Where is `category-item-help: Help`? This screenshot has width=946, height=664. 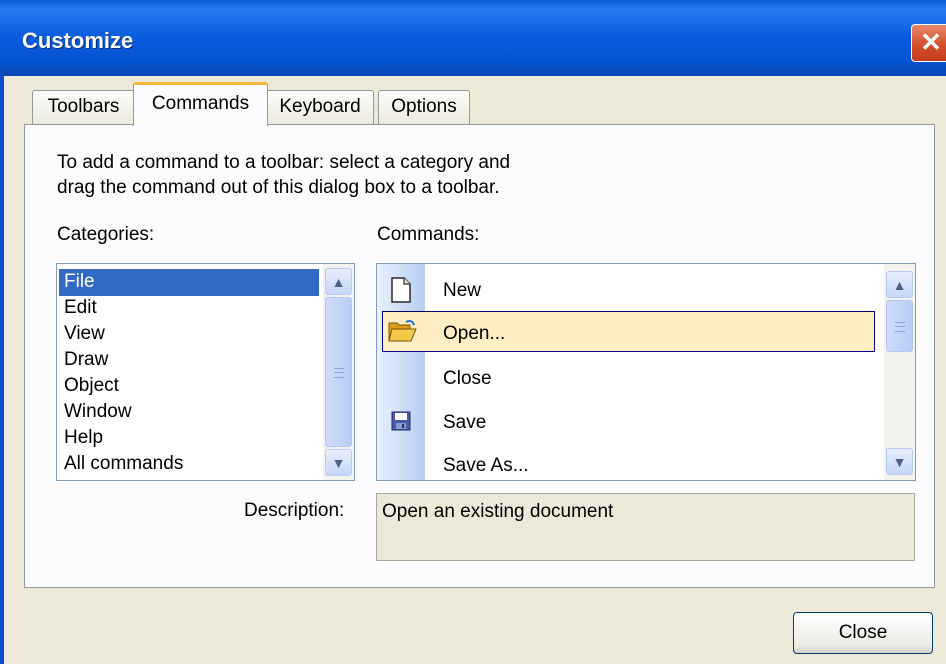 category-item-help: Help is located at coordinates (83, 438).